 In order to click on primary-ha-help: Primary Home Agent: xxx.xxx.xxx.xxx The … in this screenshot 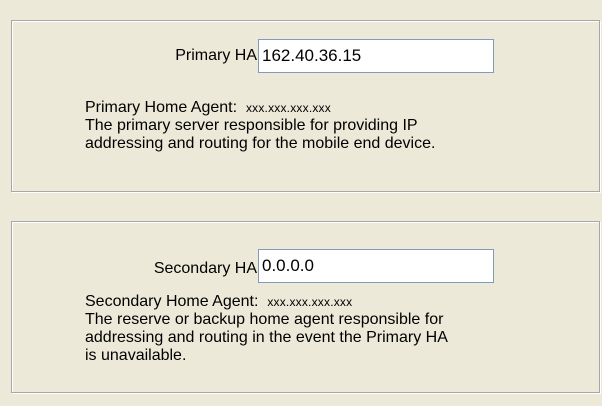, I will do `click(335, 126)`.